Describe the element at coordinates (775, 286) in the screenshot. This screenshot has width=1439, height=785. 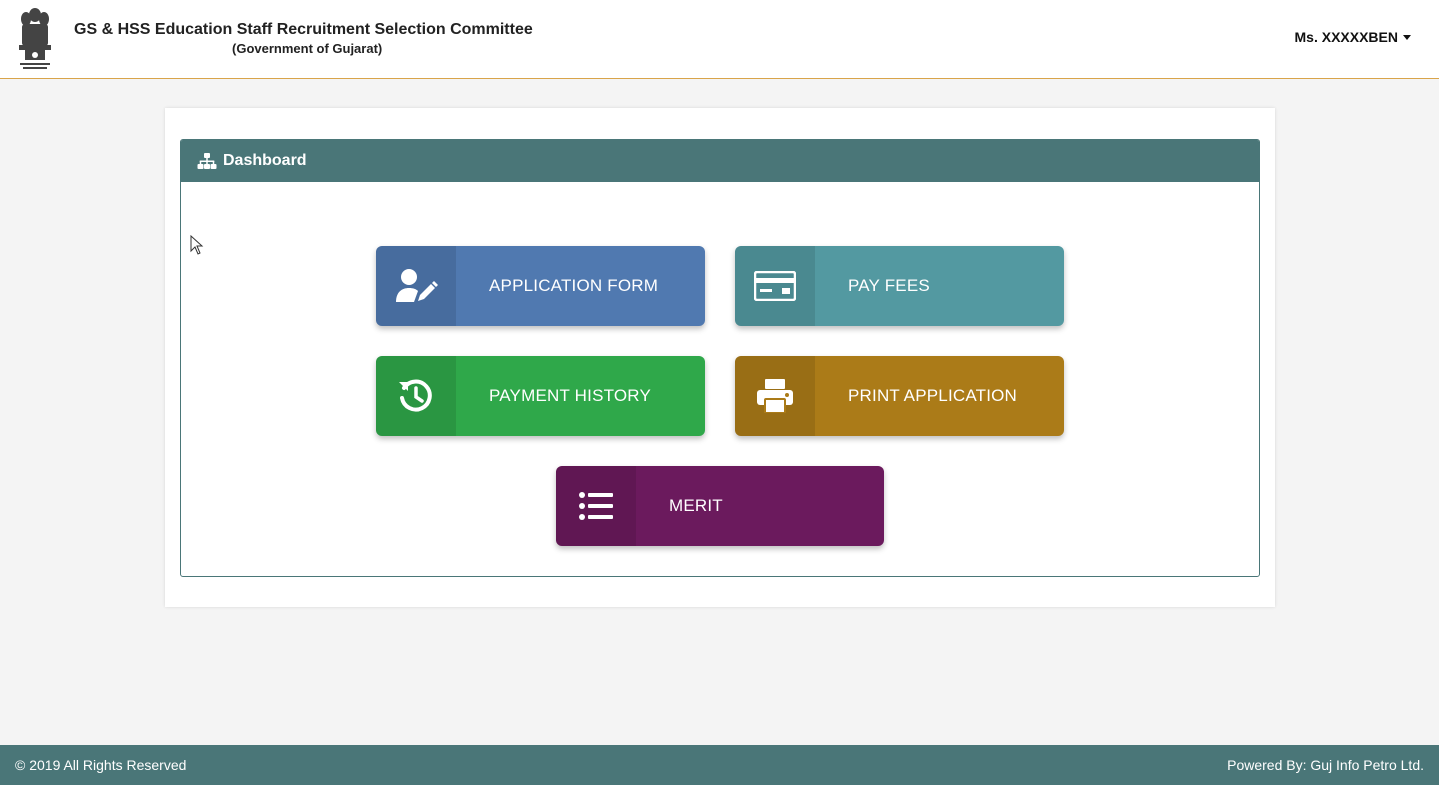
I see `money-card-icon` at that location.